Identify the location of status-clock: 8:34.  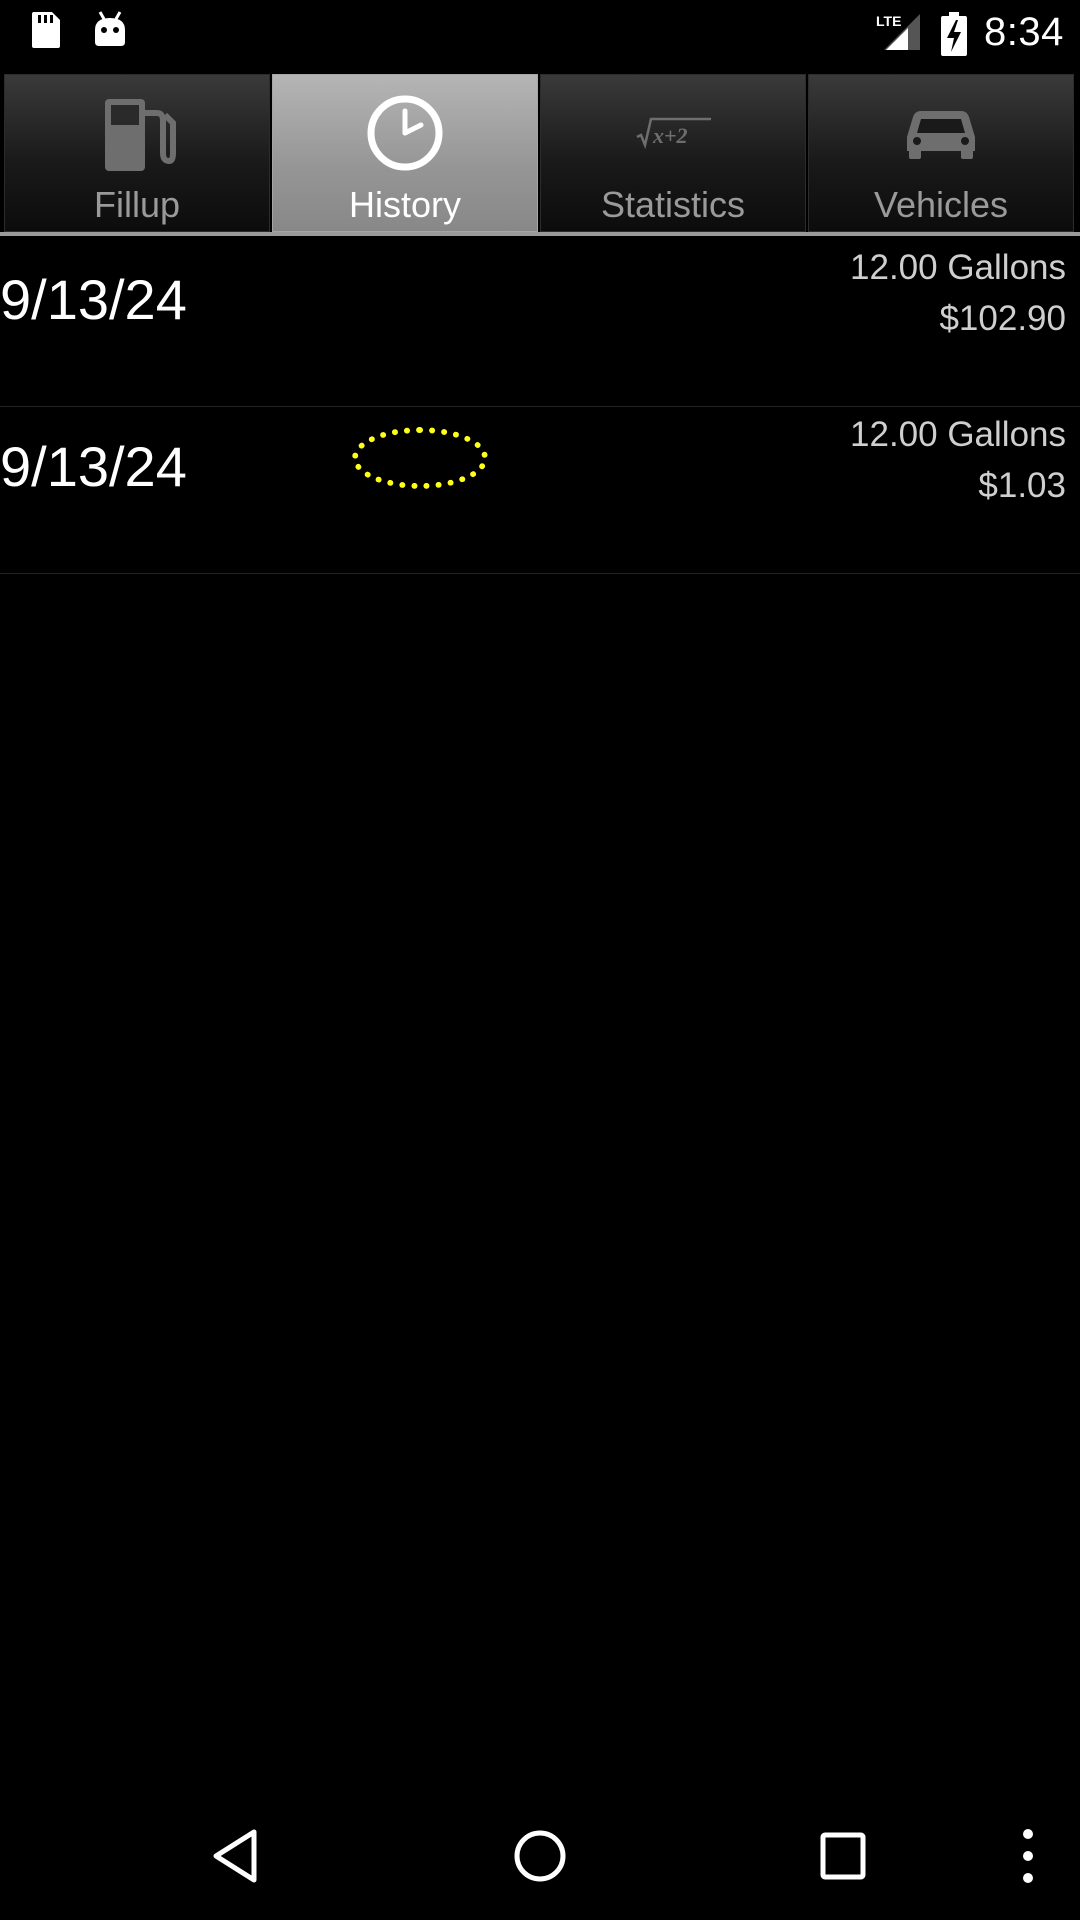
(1024, 32).